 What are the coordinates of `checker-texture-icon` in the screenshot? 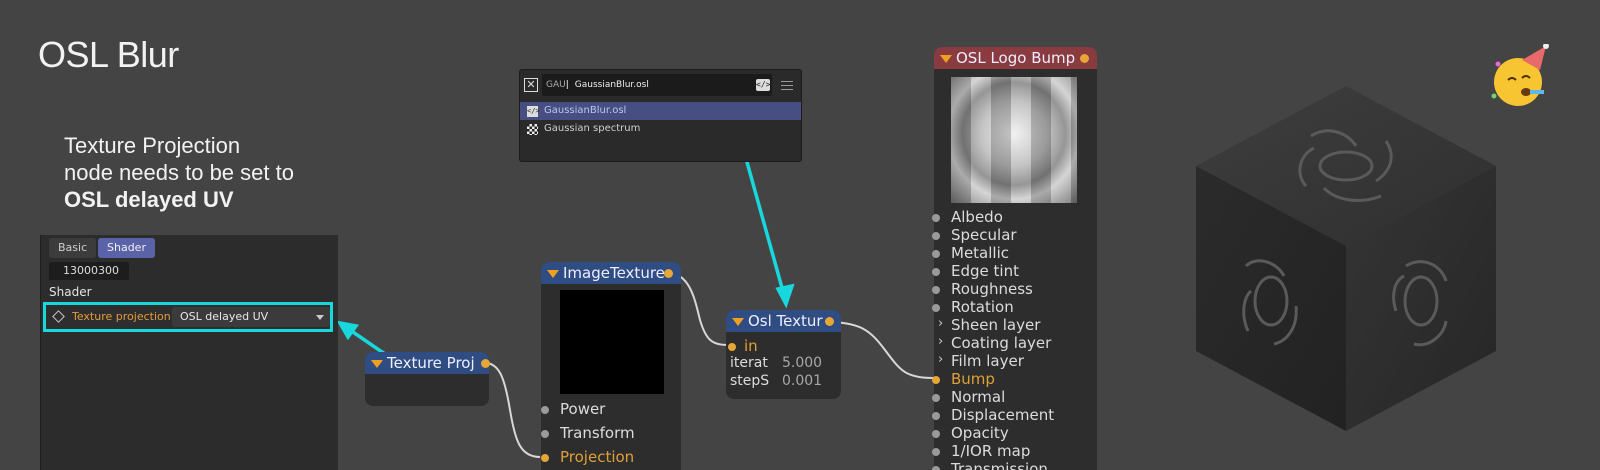 It's located at (532, 129).